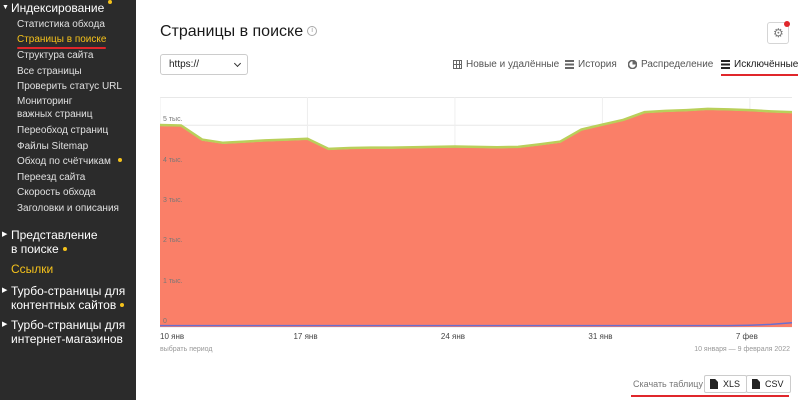 The height and width of the screenshot is (400, 800). I want to click on download-csv-button: CSV, so click(768, 384).